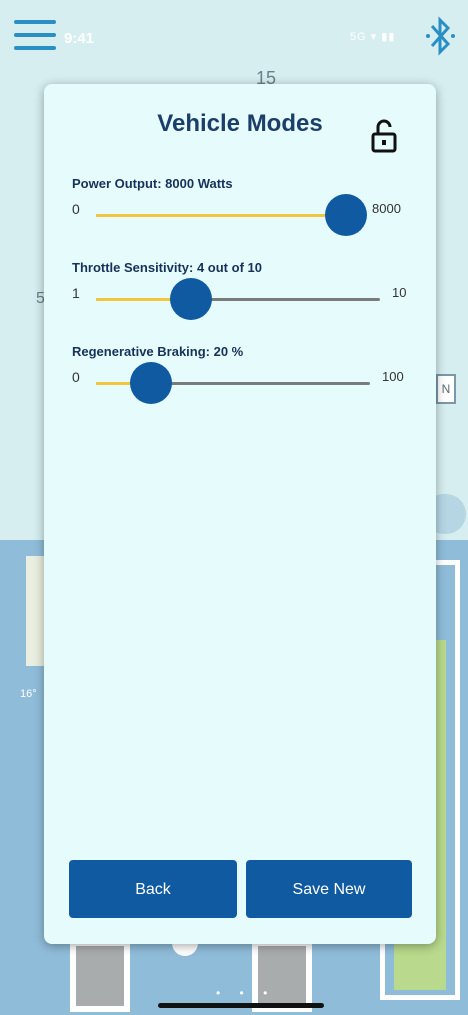  Describe the element at coordinates (76, 293) in the screenshot. I see `throttle-sensitivity-min: 1` at that location.